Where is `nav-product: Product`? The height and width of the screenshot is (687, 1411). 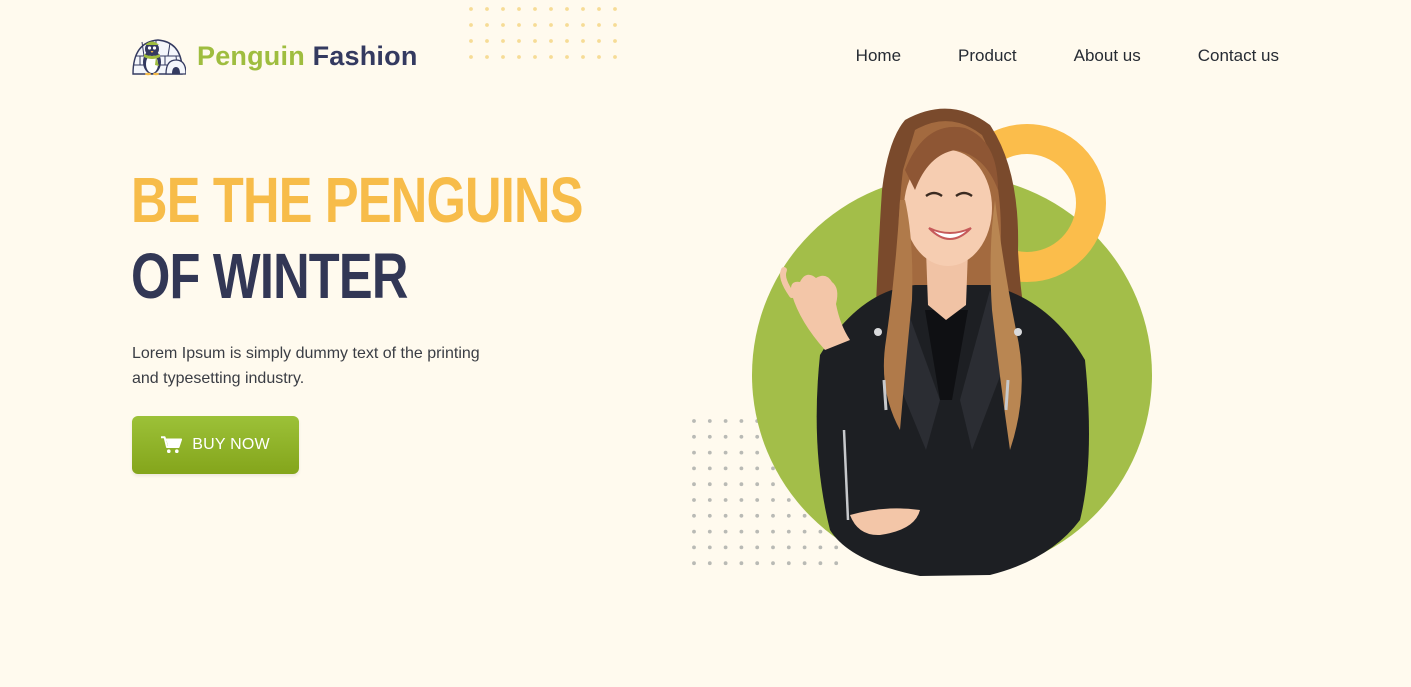 nav-product: Product is located at coordinates (987, 56).